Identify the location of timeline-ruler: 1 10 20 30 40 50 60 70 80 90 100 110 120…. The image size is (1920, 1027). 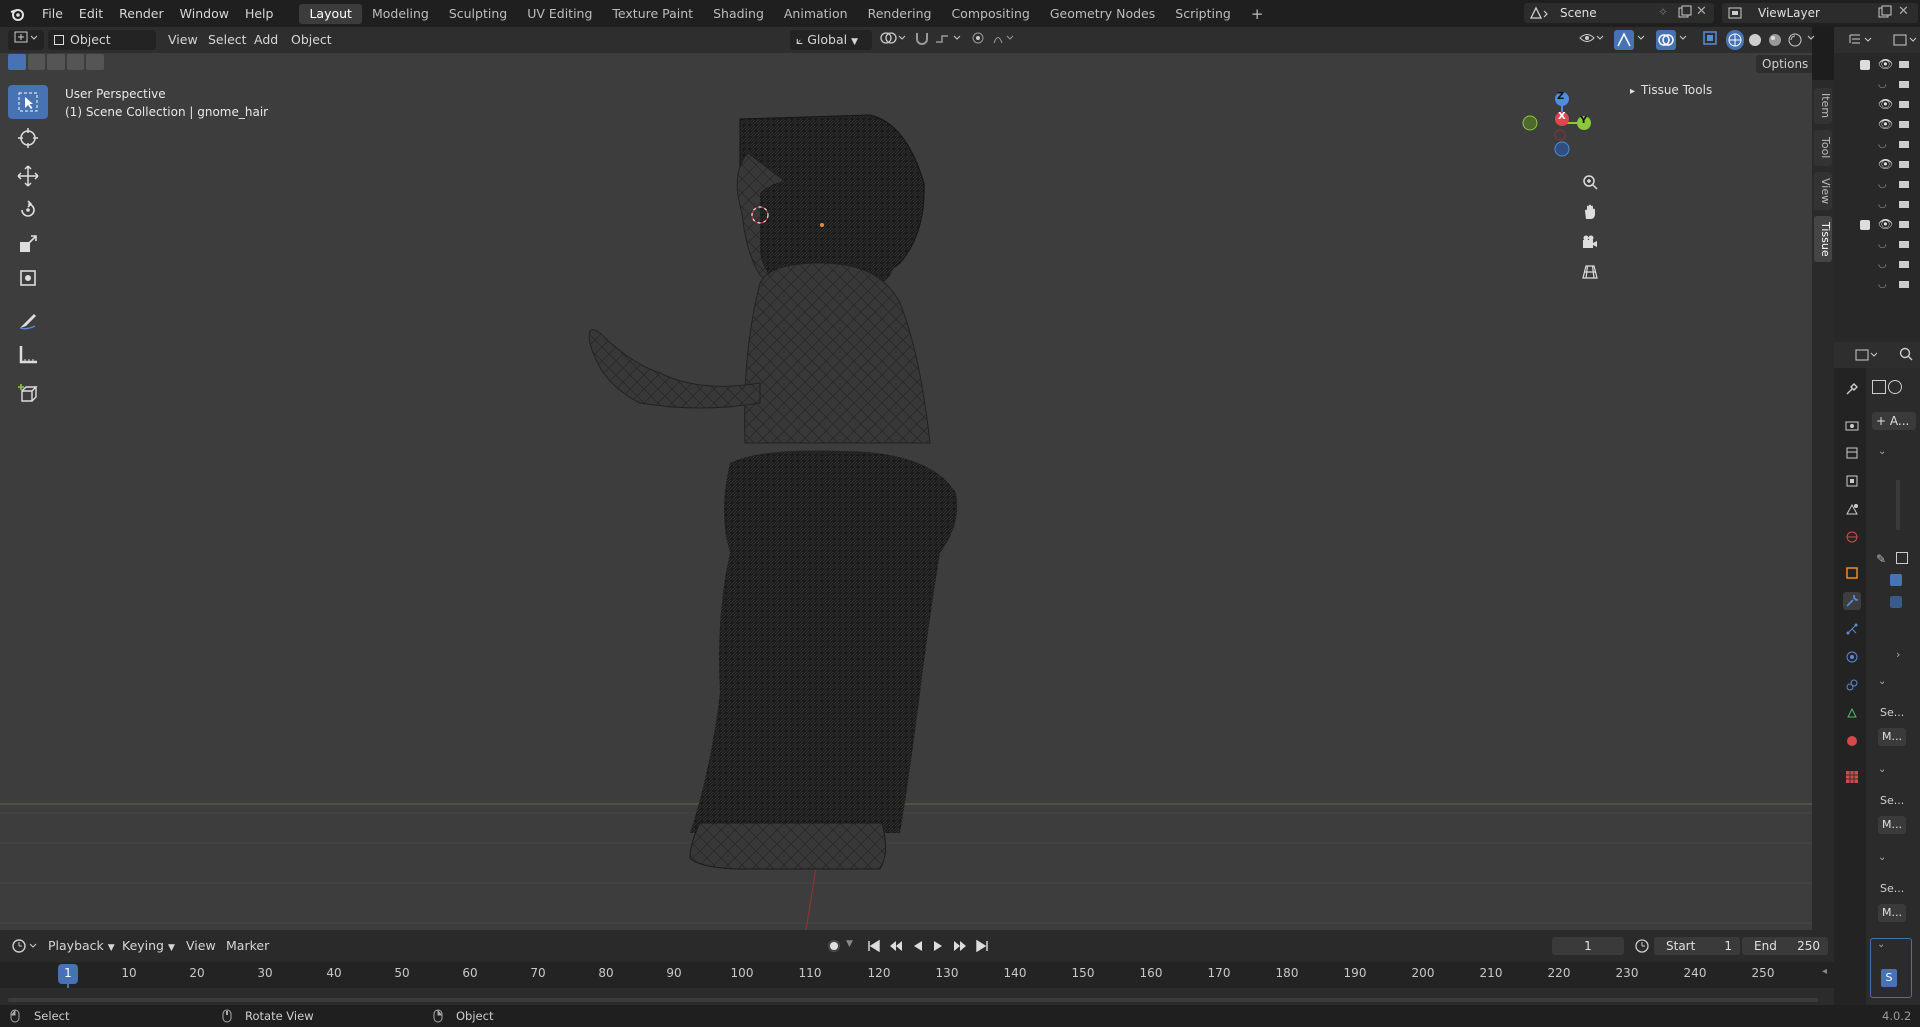
(917, 986).